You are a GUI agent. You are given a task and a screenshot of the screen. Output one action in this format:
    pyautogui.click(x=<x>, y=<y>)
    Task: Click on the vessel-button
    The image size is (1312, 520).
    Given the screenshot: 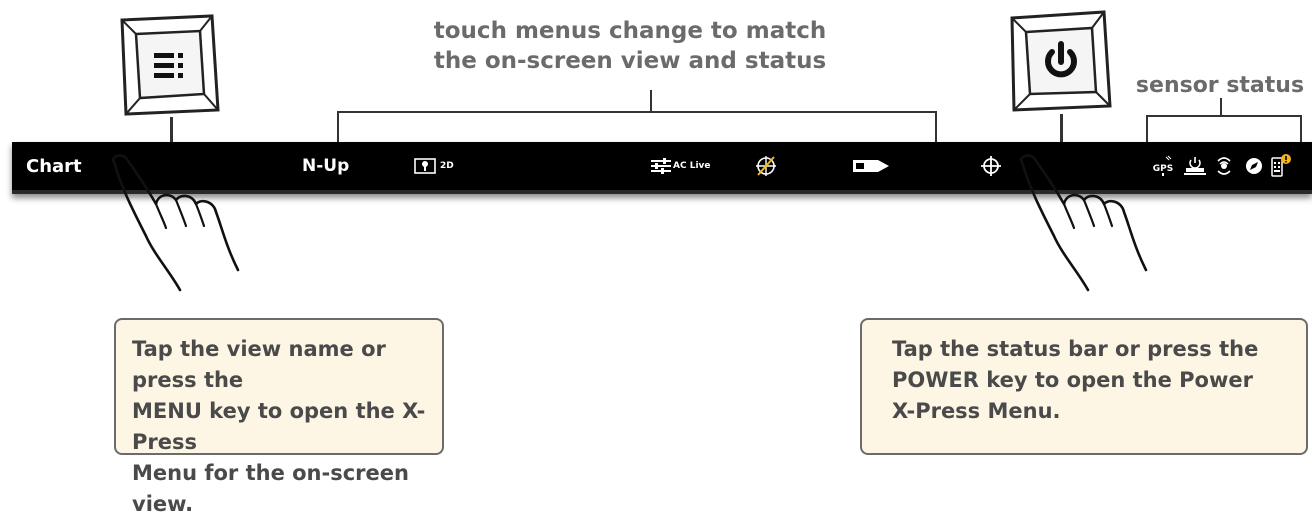 What is the action you would take?
    pyautogui.click(x=871, y=166)
    